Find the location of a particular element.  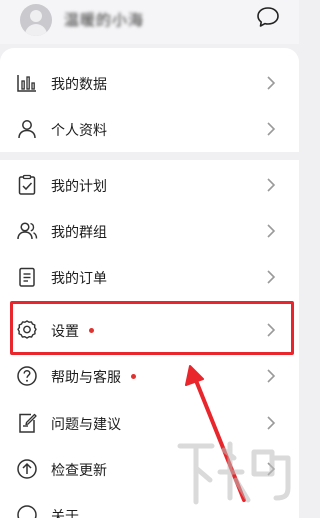

help-circle-icon is located at coordinates (27, 376).